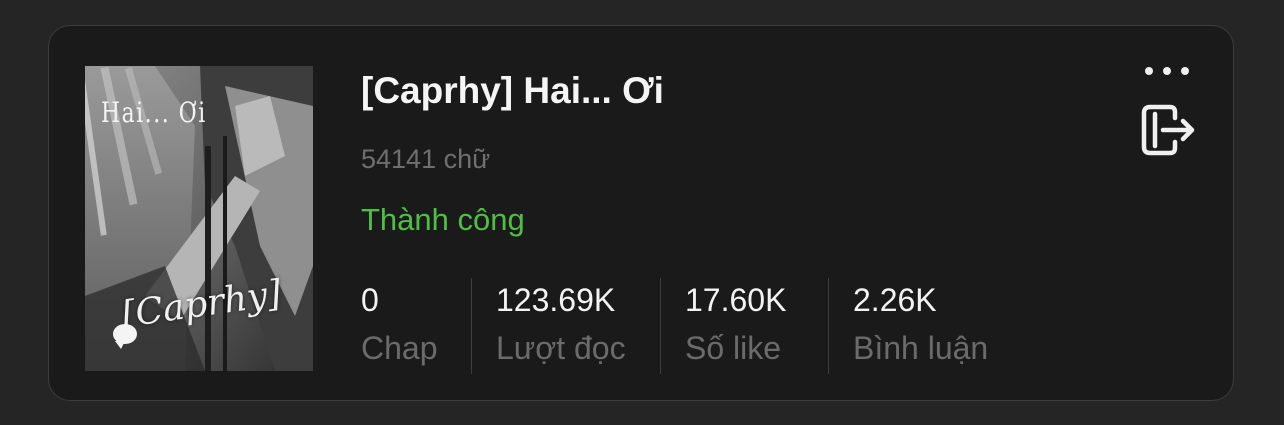 The height and width of the screenshot is (425, 1284). What do you see at coordinates (125, 336) in the screenshot?
I see `chat-bubble-icon` at bounding box center [125, 336].